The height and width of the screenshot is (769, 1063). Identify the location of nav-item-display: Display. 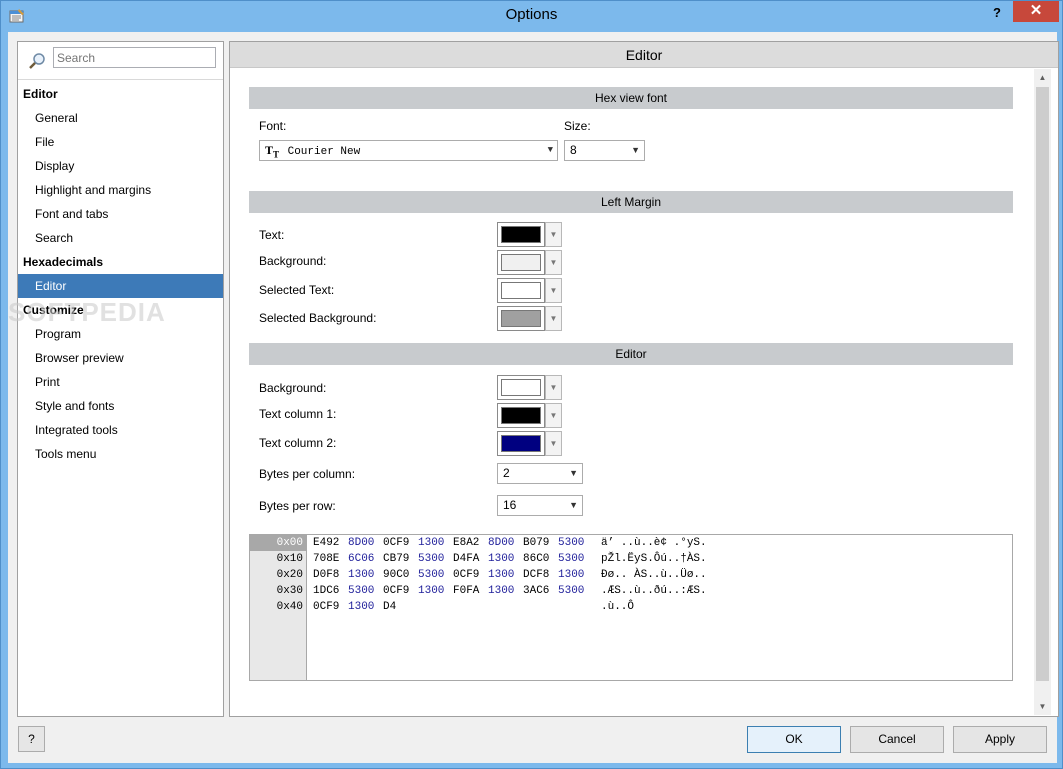
(120, 166).